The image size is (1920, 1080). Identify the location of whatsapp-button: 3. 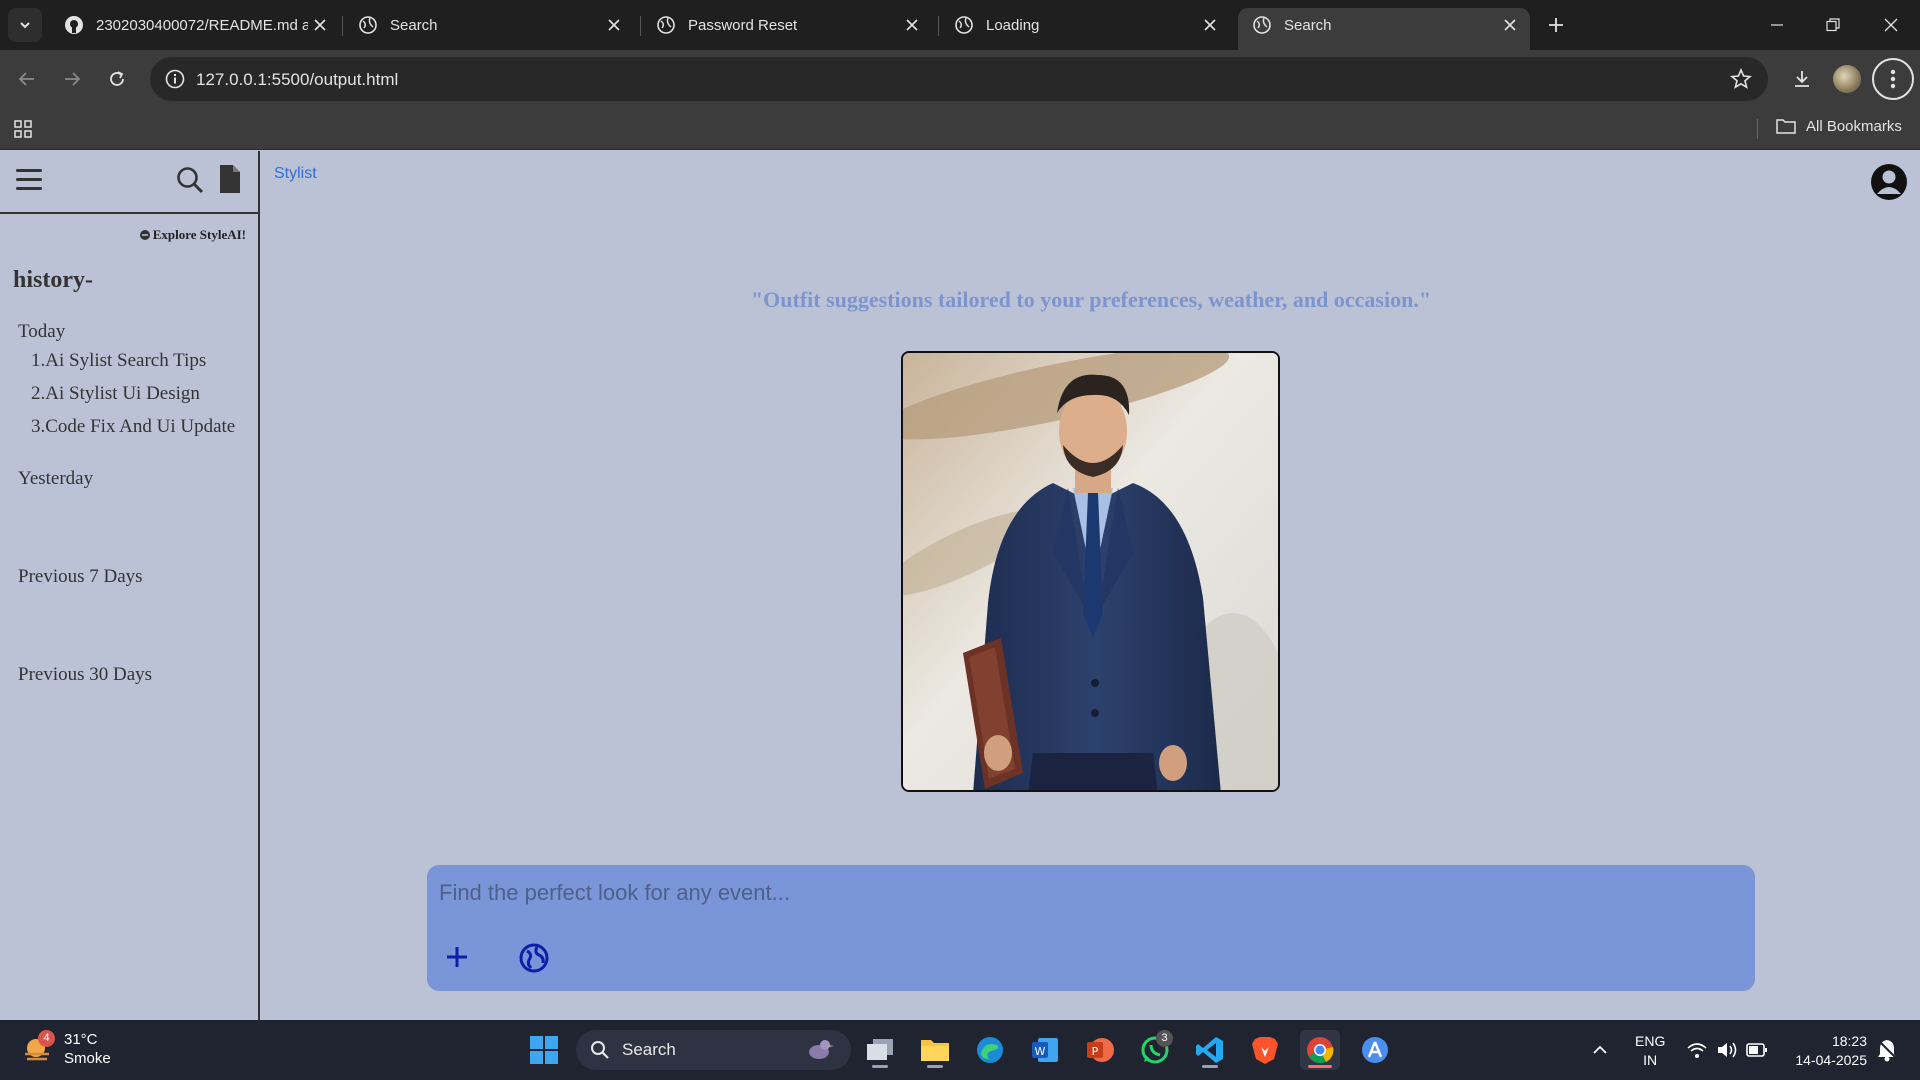
(1155, 1050).